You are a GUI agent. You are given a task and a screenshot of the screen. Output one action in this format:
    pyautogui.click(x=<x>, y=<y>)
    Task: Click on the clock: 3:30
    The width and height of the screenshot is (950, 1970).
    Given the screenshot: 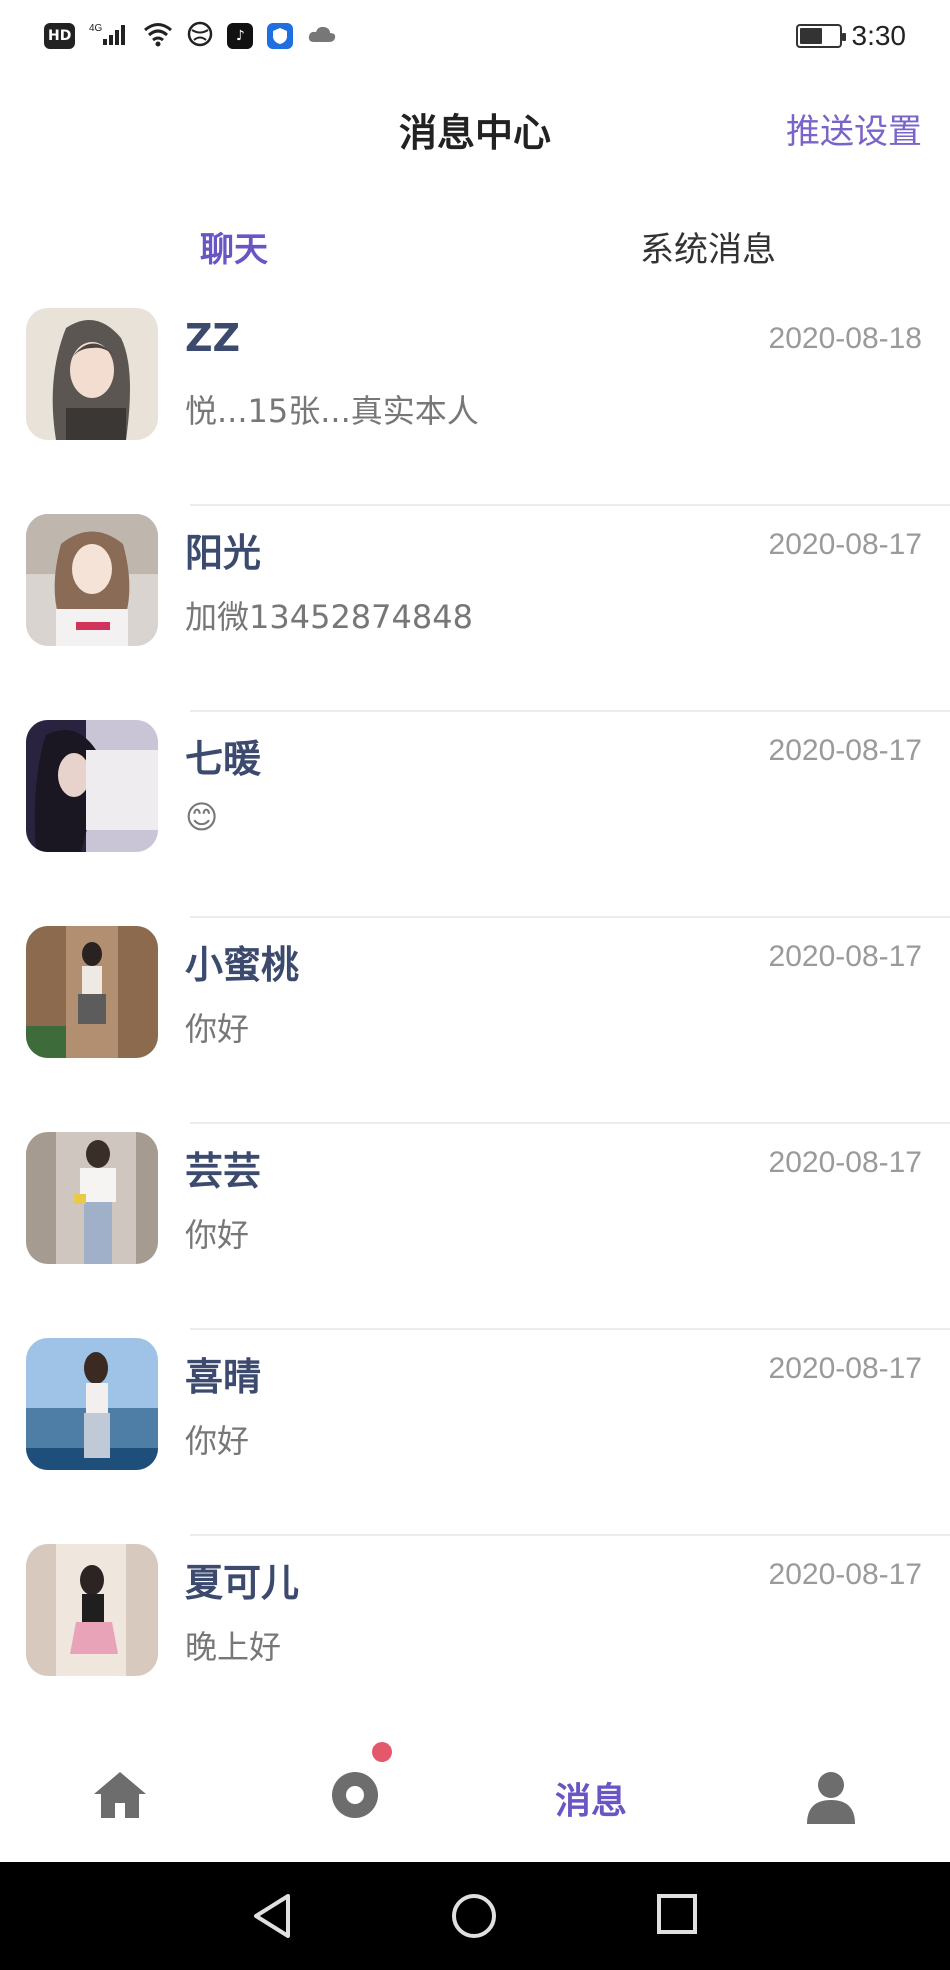 What is the action you would take?
    pyautogui.click(x=879, y=35)
    